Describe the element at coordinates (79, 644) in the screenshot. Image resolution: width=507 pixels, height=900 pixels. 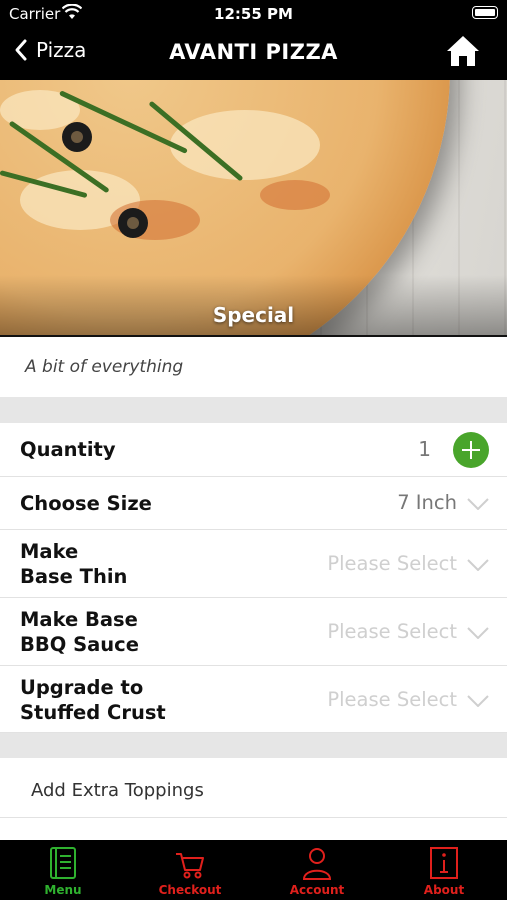
I see `bbq-base-label-line2: BBQ Sauce` at that location.